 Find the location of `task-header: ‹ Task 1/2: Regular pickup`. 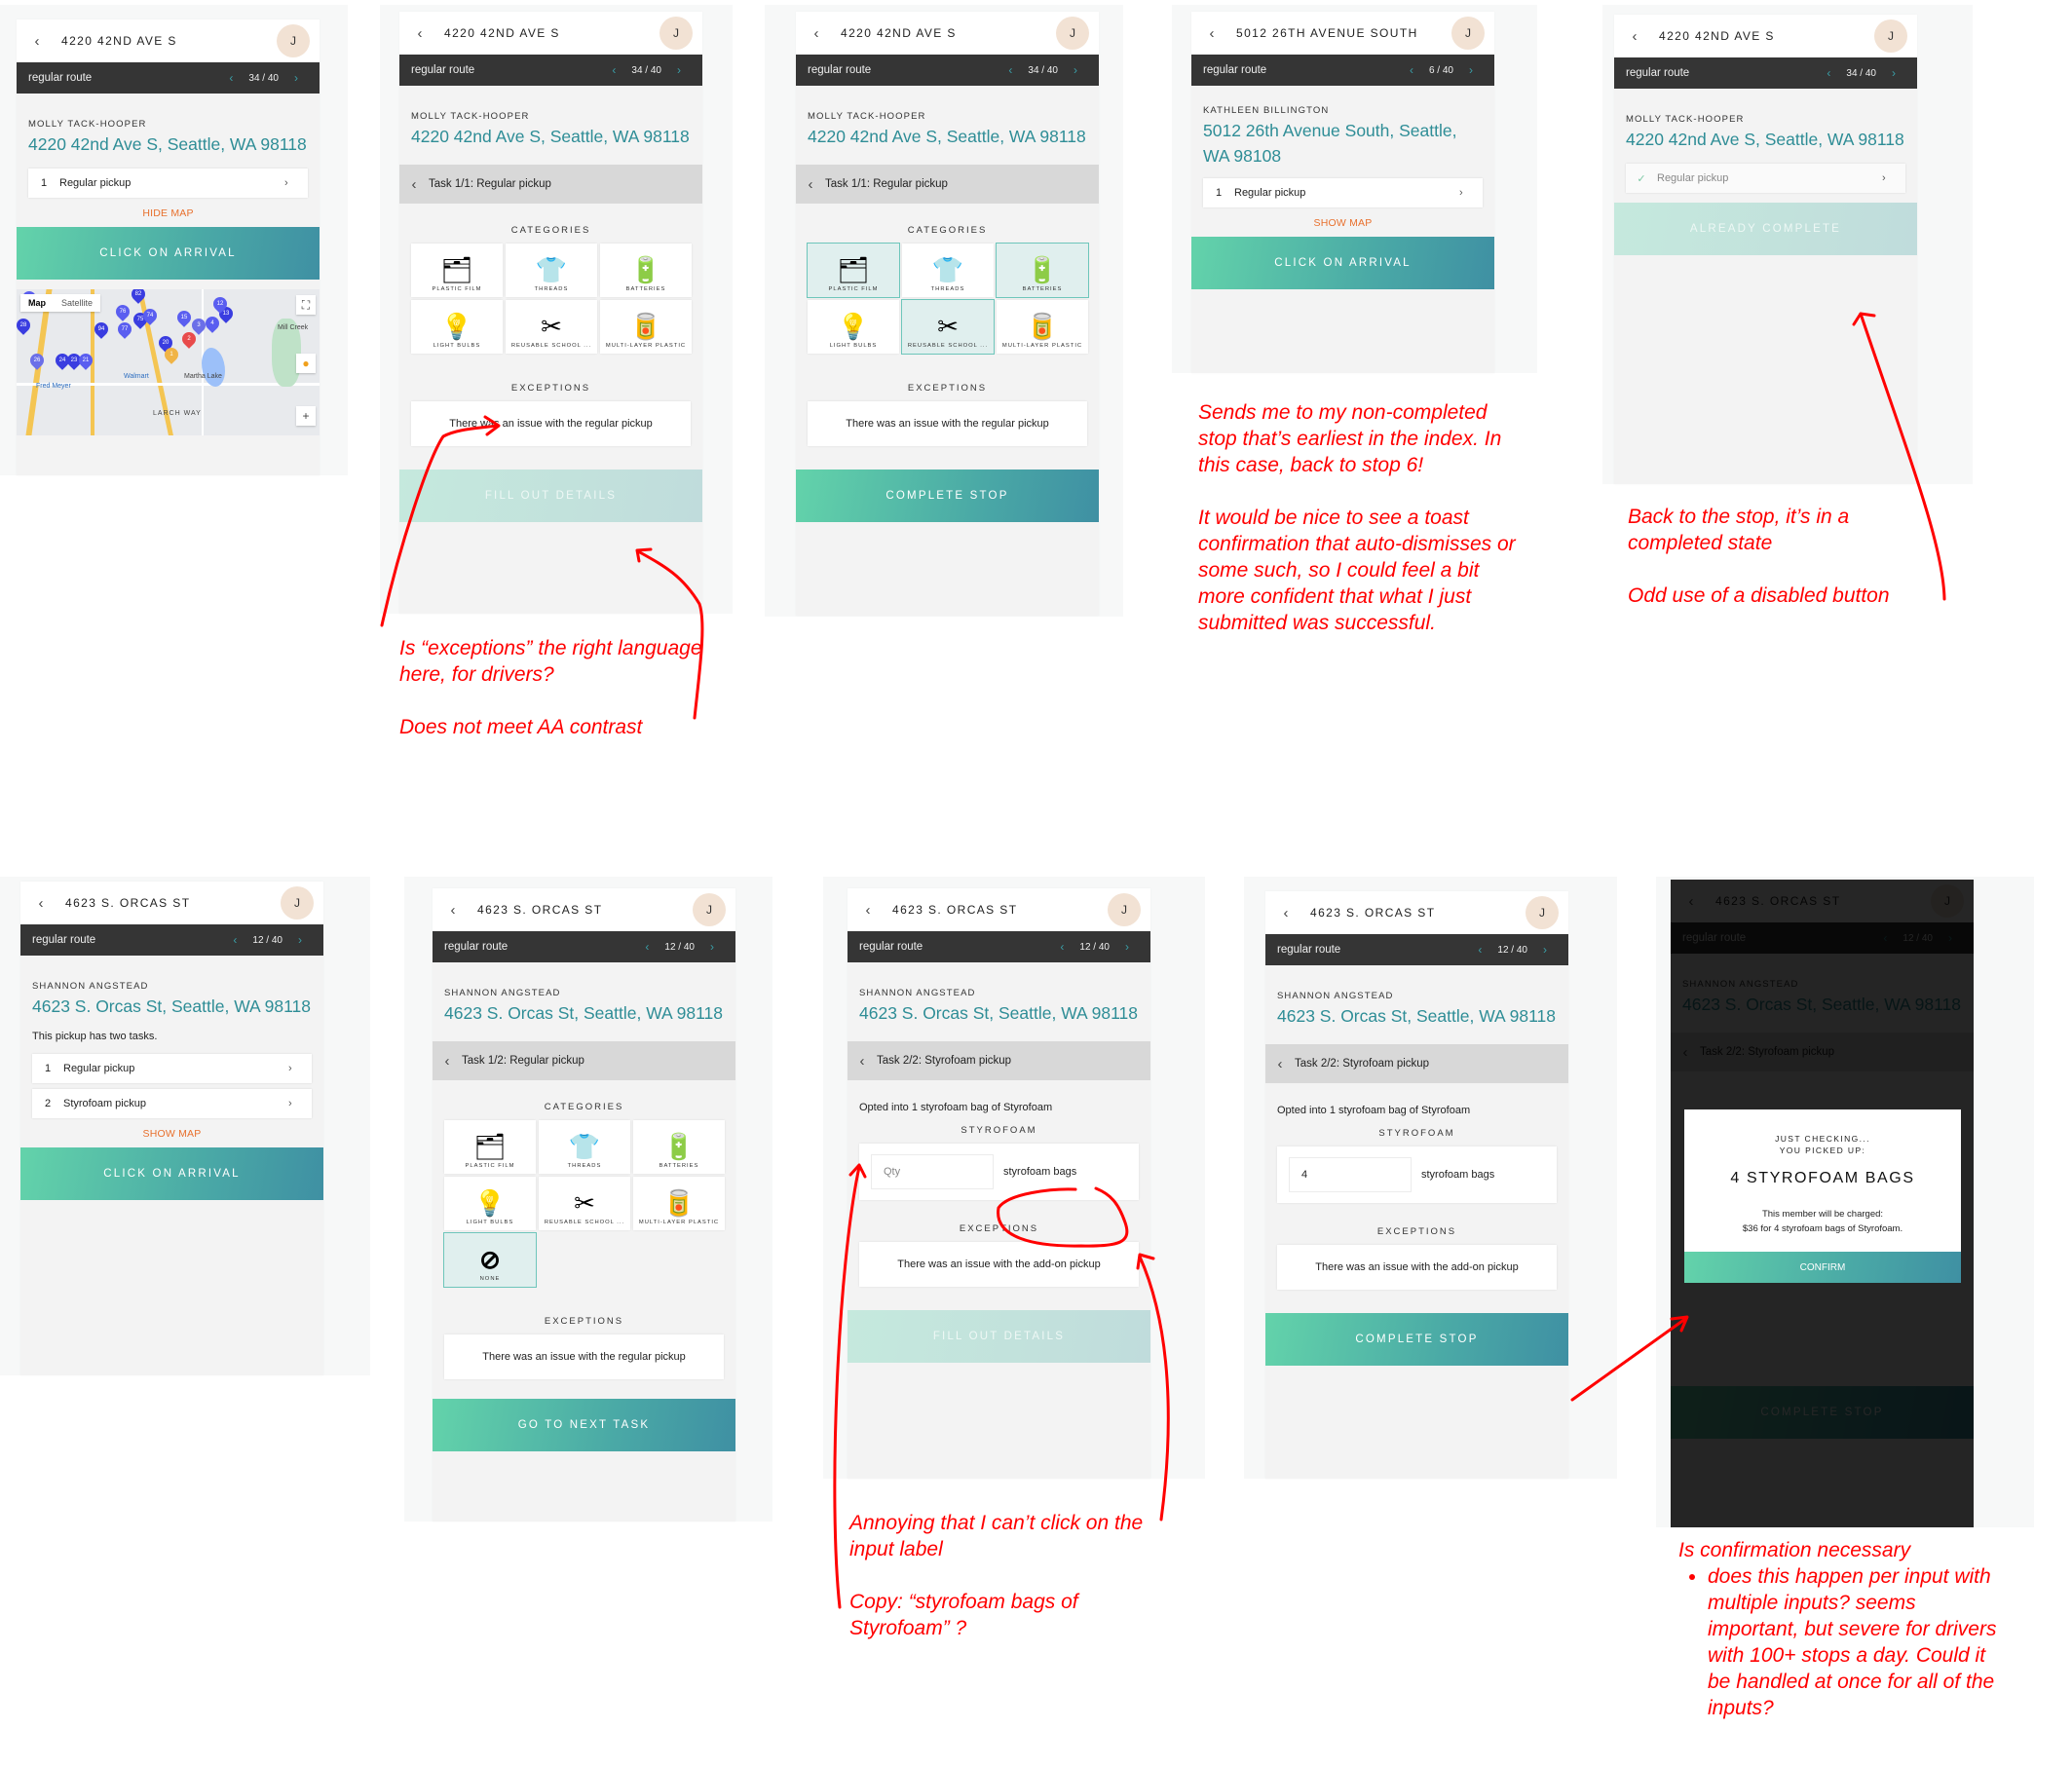

task-header: ‹ Task 1/2: Regular pickup is located at coordinates (584, 1060).